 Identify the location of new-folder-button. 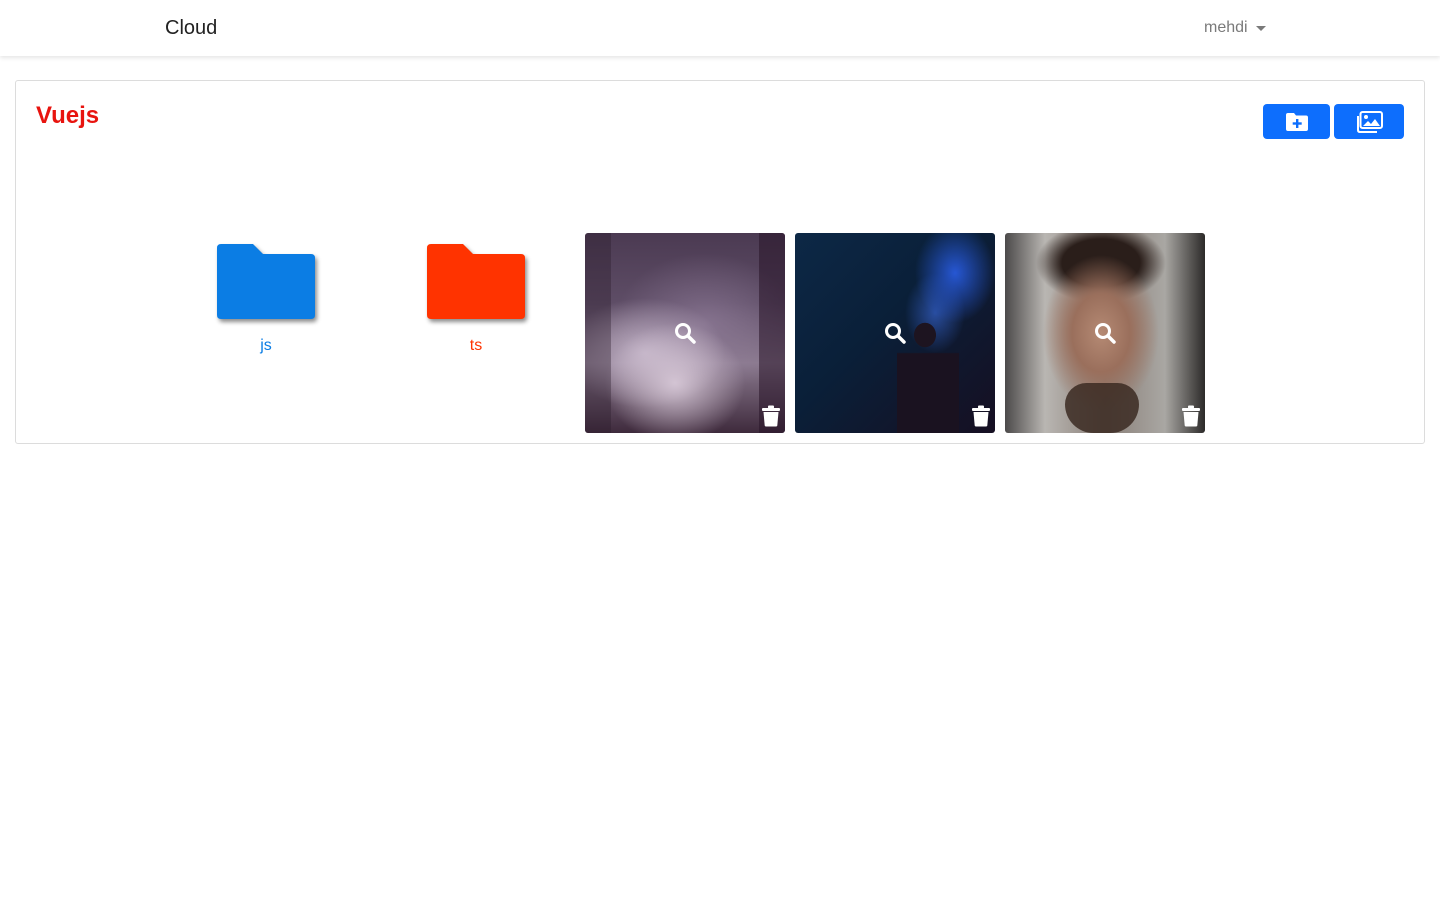
(1296, 121).